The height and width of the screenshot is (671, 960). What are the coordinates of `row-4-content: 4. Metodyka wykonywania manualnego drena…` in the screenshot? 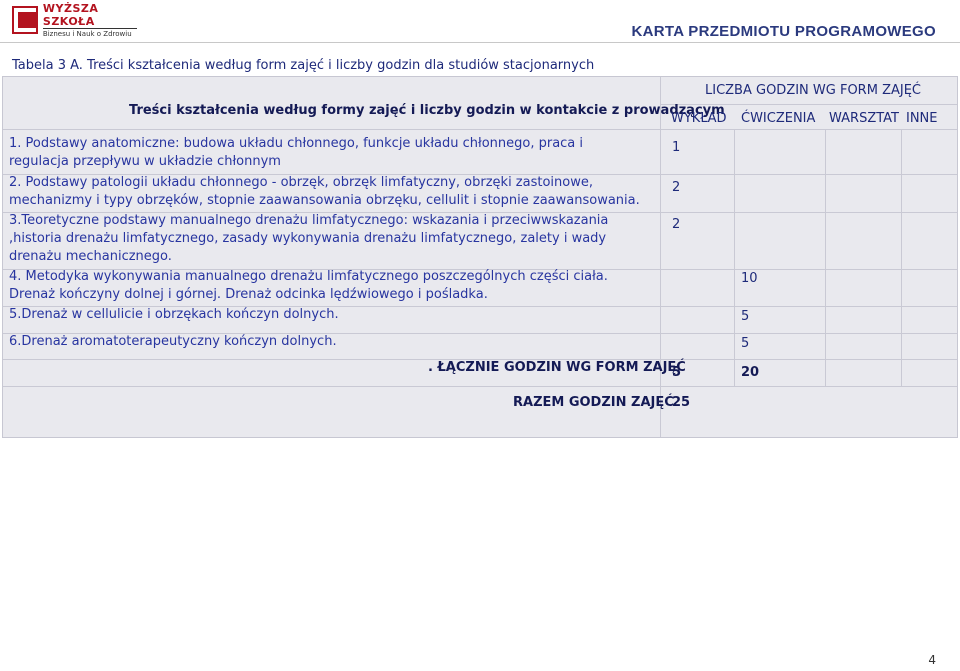 It's located at (308, 285).